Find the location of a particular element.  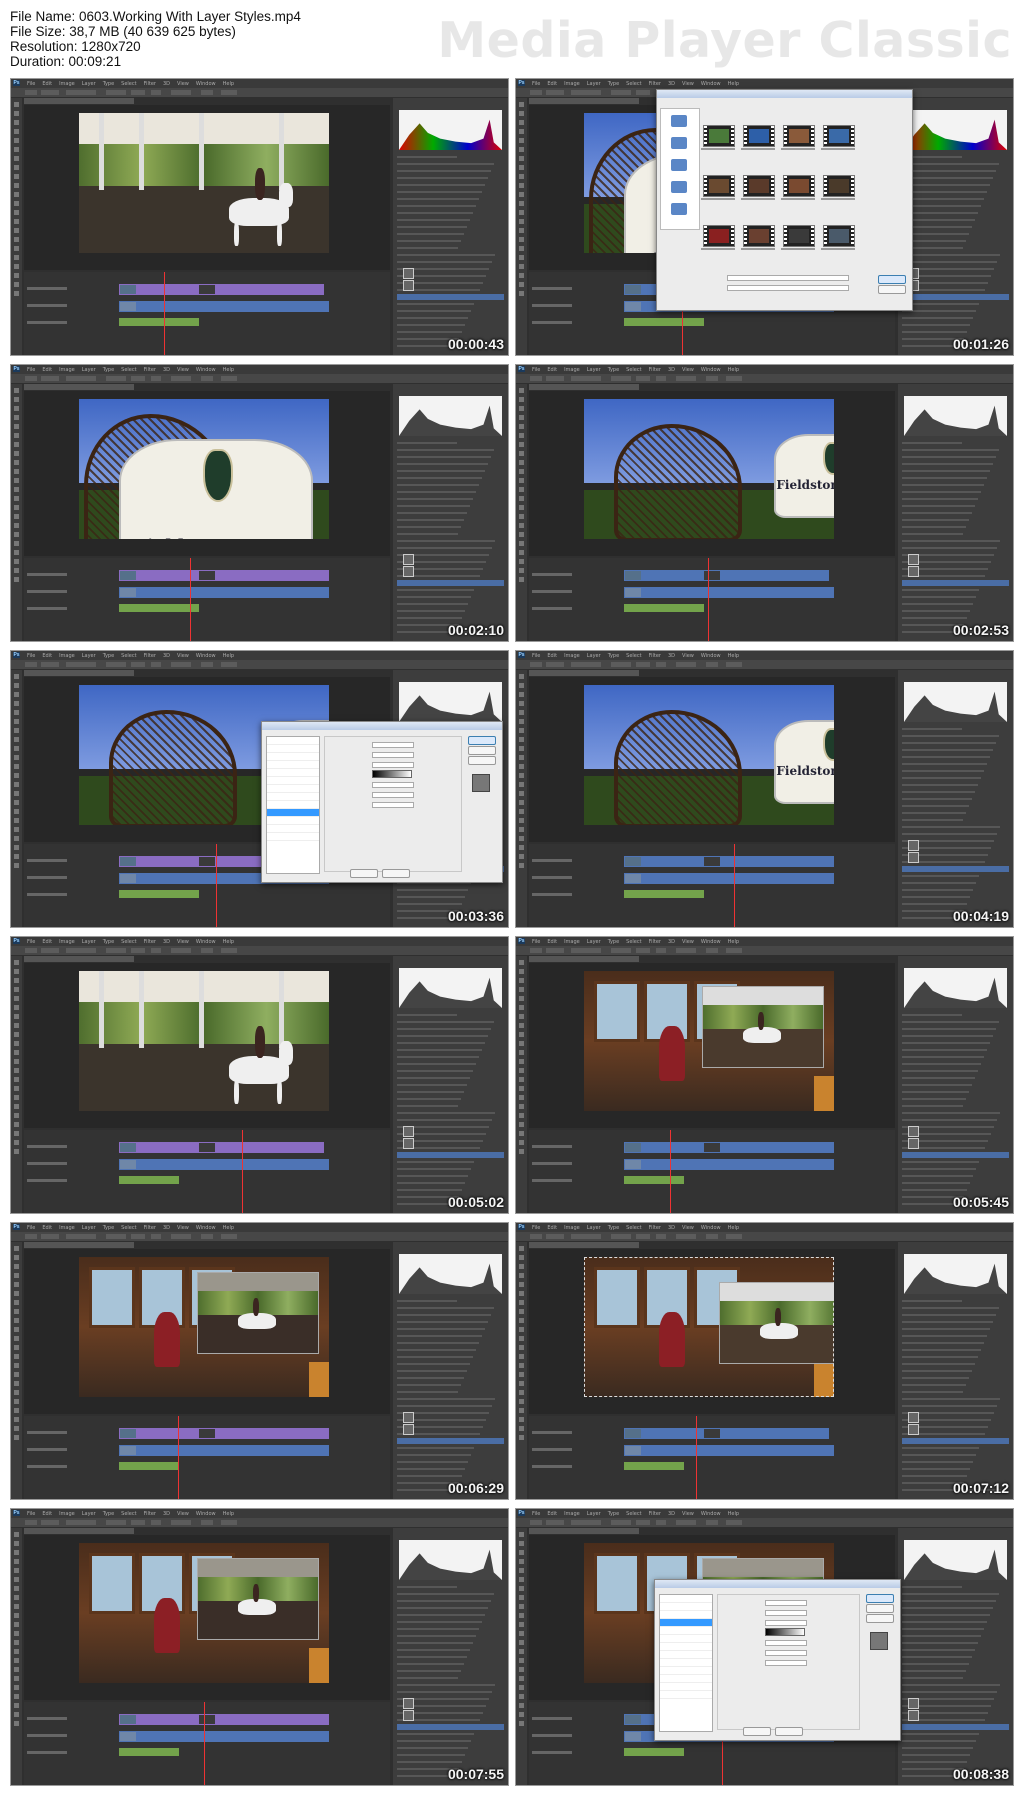

layer-style-dialog is located at coordinates (777, 1660).